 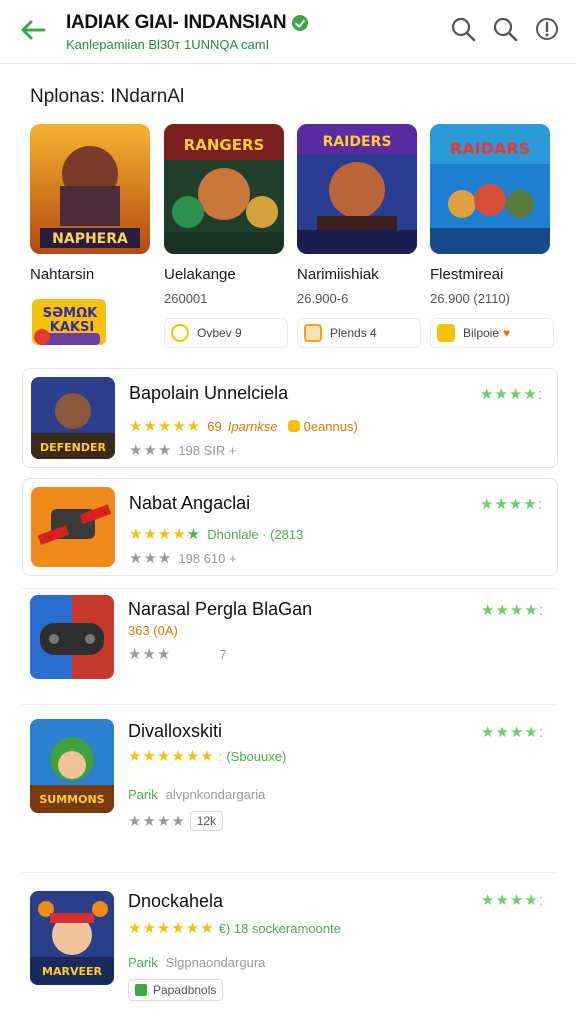 I want to click on game-size: 26.900 (2110), so click(x=470, y=298).